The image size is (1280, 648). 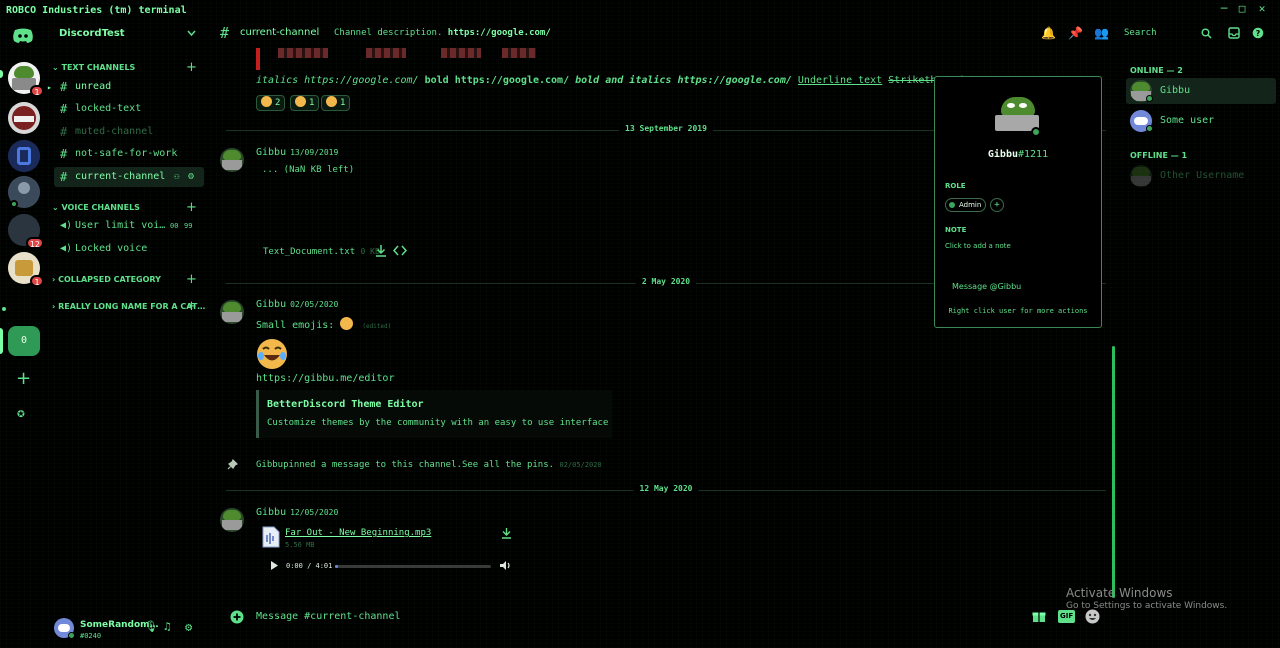 What do you see at coordinates (400, 250) in the screenshot?
I see `code-view-icon` at bounding box center [400, 250].